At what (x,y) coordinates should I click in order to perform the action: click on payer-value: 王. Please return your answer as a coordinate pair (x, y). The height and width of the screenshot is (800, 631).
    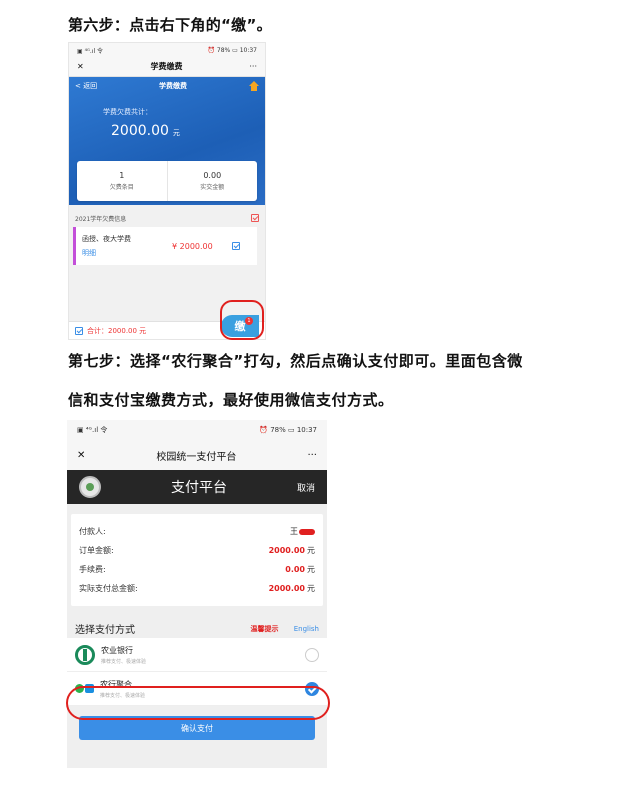
    Looking at the image, I should click on (294, 531).